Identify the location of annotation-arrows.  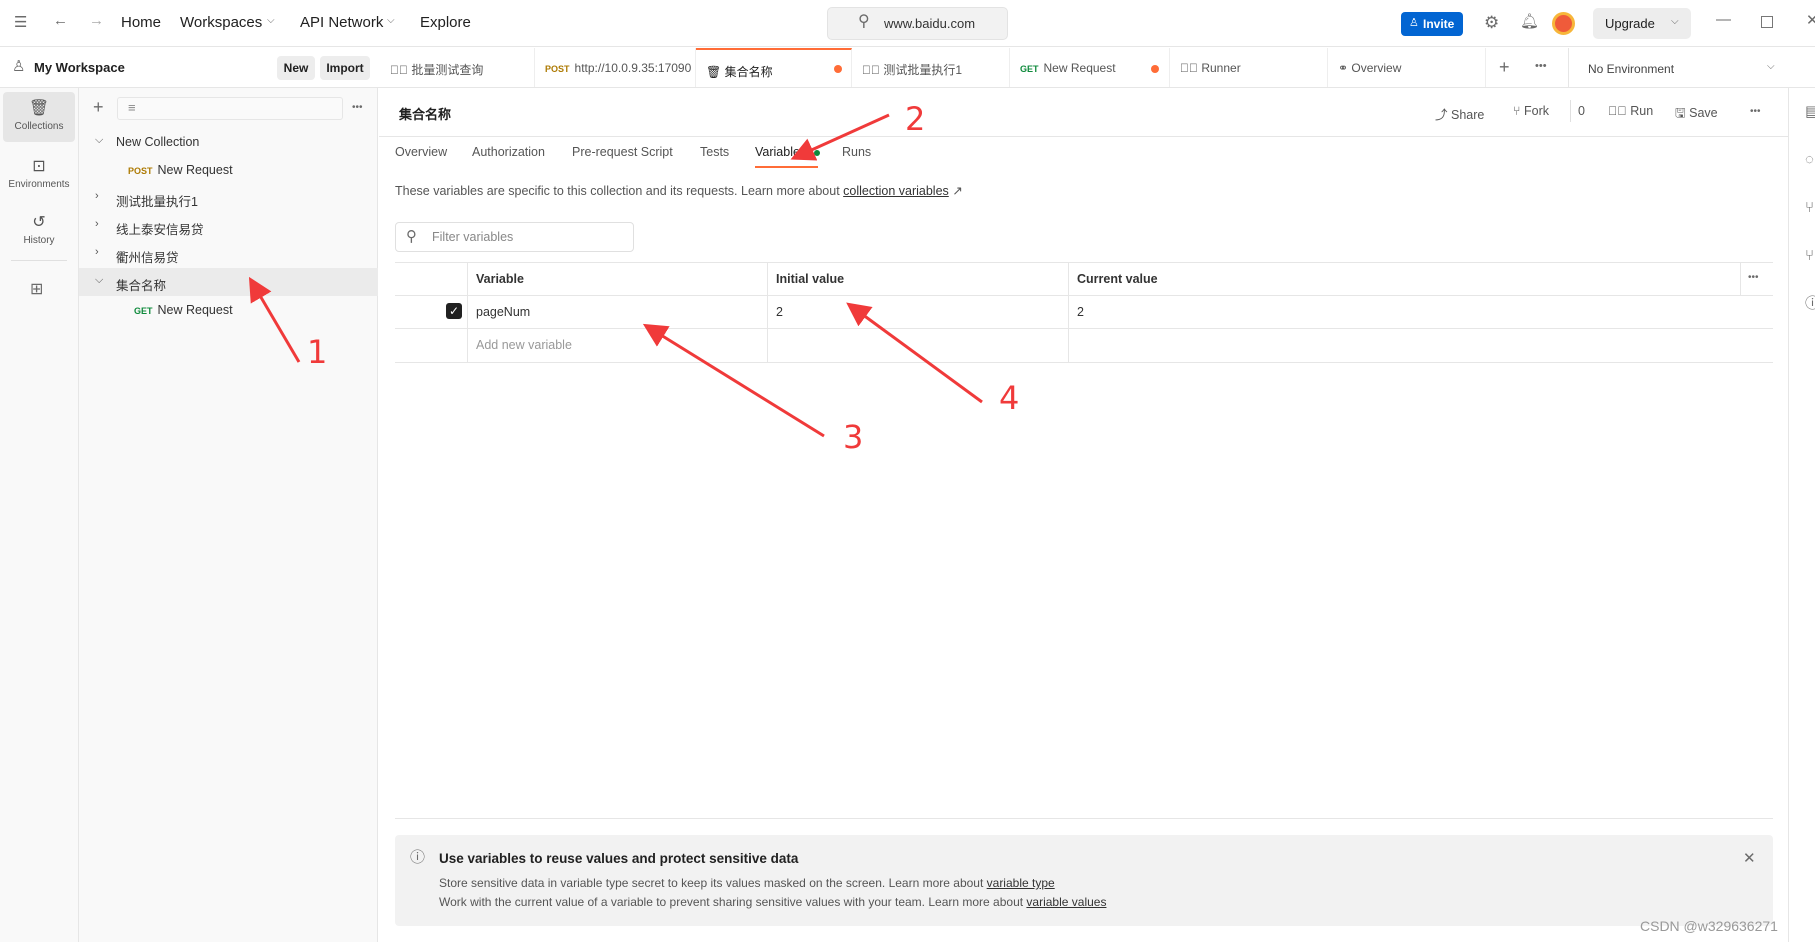
(615, 275).